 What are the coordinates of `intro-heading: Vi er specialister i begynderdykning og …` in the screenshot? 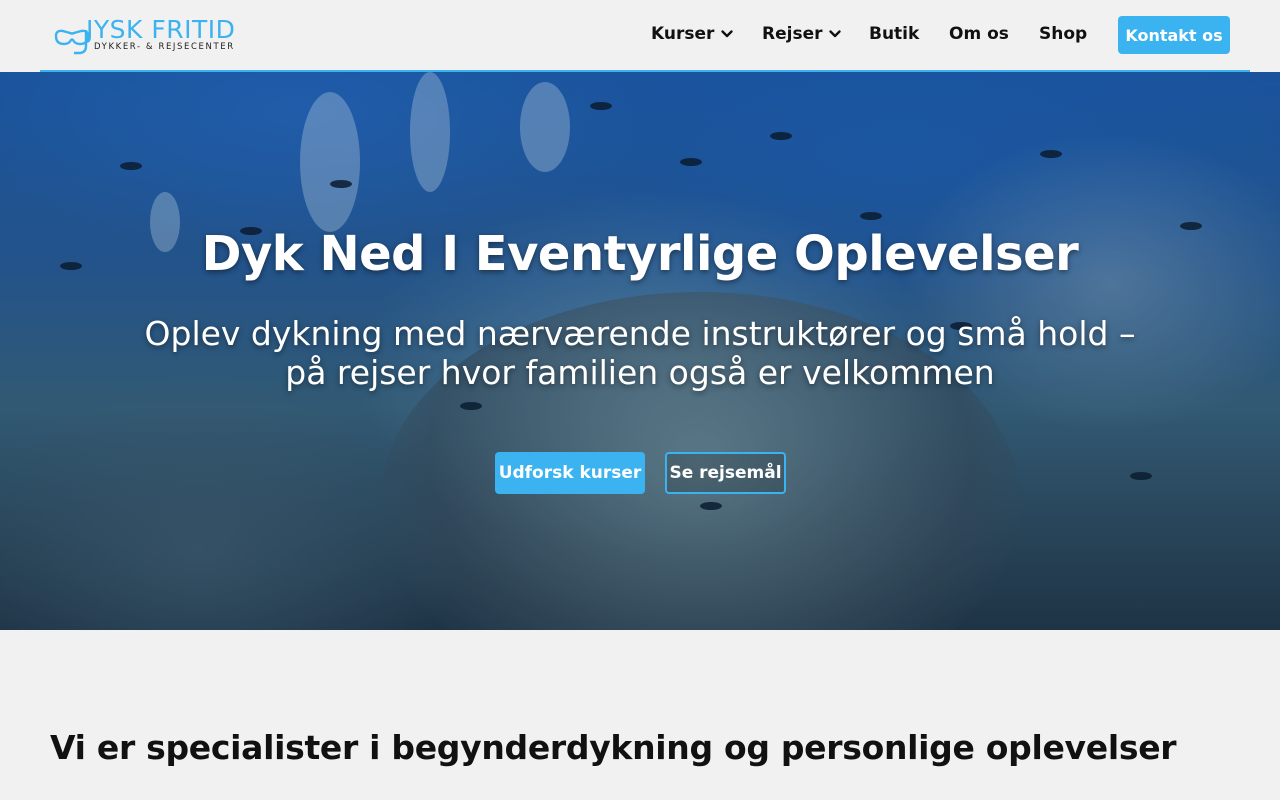 It's located at (613, 747).